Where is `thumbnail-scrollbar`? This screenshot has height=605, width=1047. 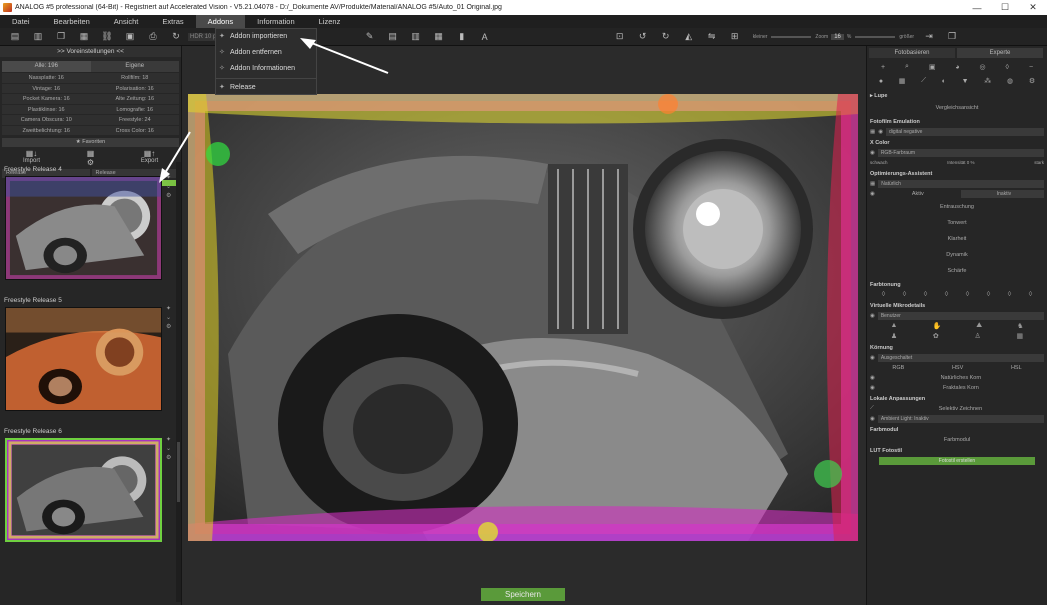 thumbnail-scrollbar is located at coordinates (178, 382).